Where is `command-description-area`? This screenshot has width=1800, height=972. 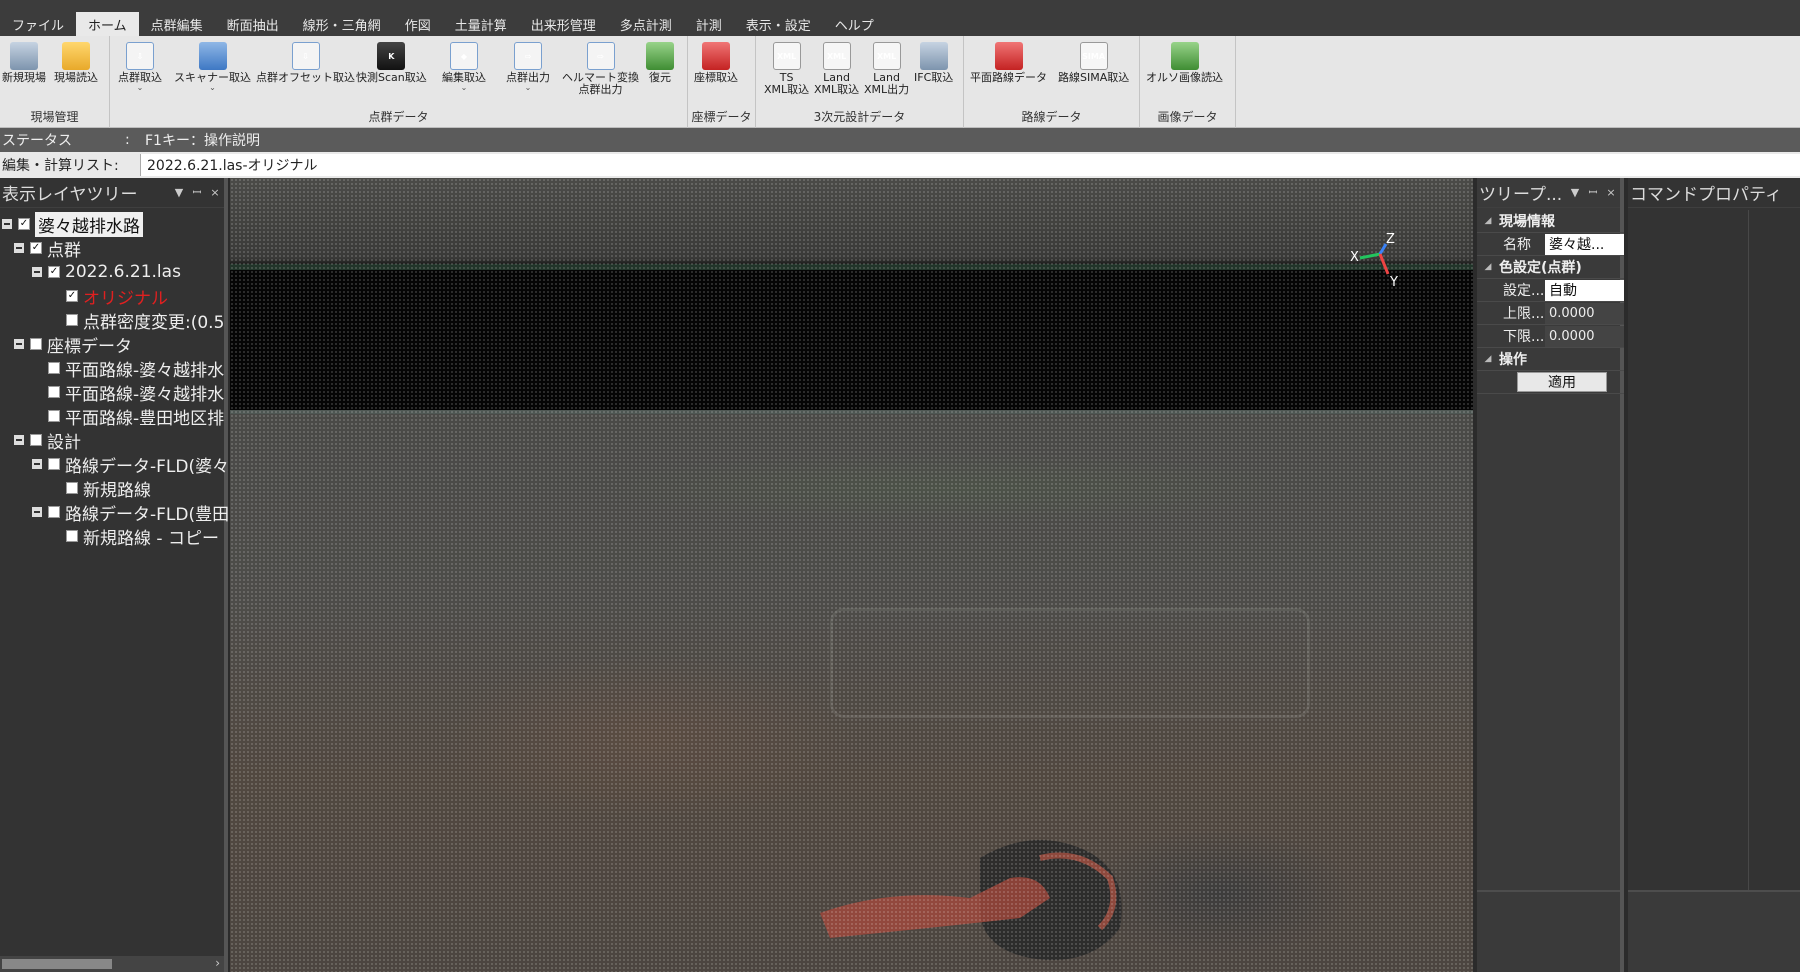
command-description-area is located at coordinates (1714, 931).